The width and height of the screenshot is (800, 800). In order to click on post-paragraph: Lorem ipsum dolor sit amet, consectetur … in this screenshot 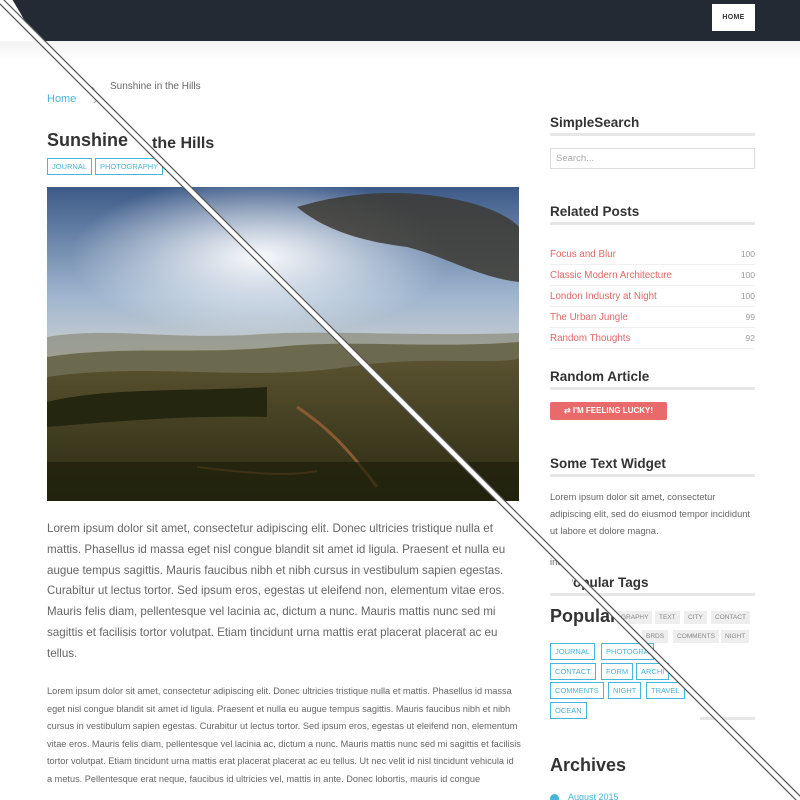, I will do `click(276, 591)`.